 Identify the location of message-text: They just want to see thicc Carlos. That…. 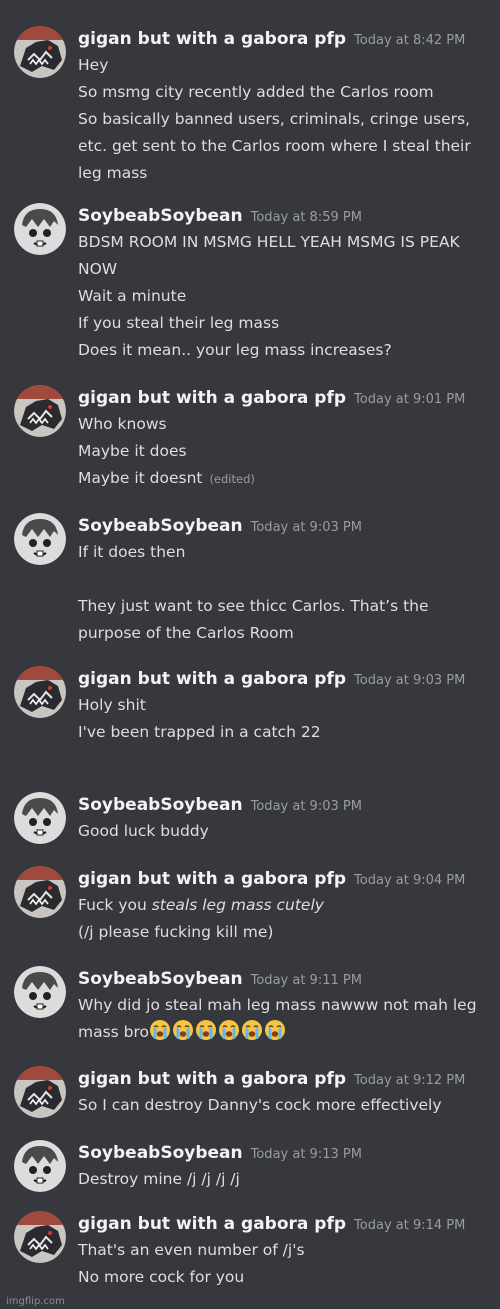
(253, 619).